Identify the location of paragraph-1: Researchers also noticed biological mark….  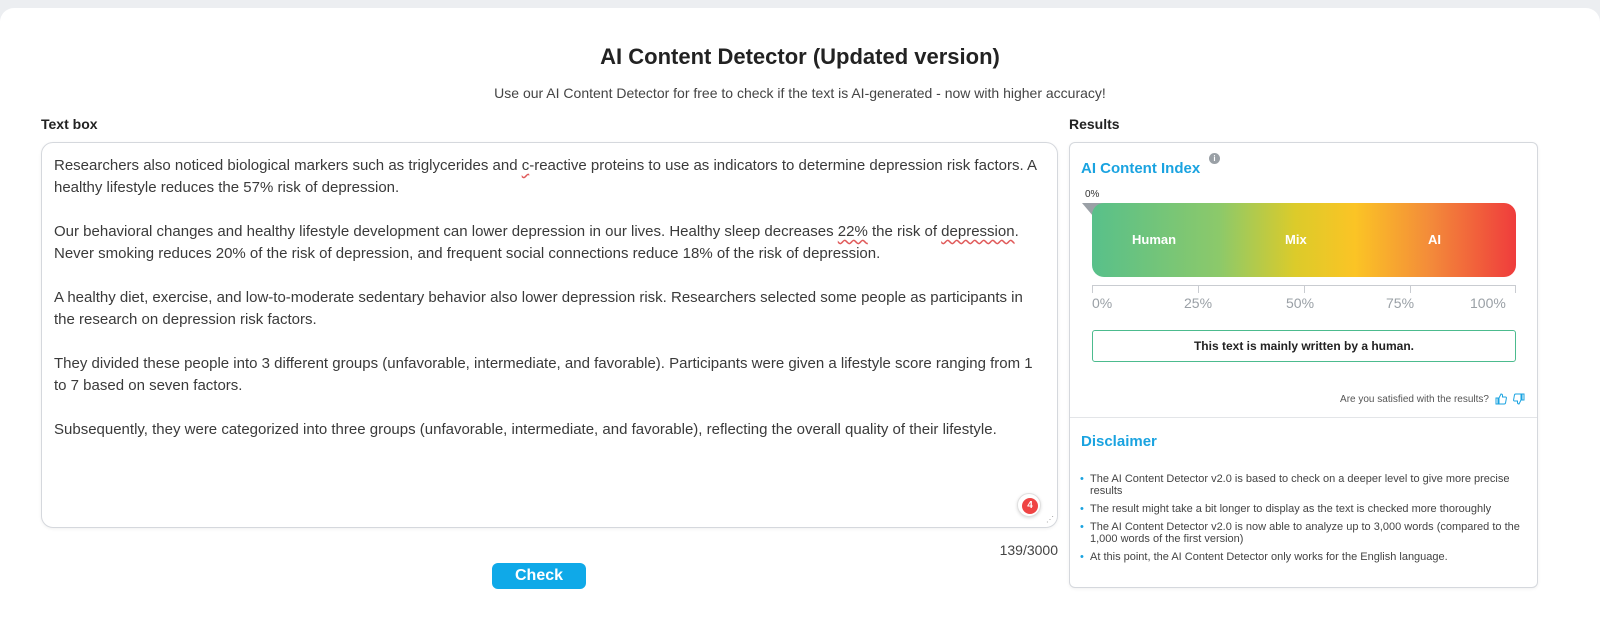
(545, 176).